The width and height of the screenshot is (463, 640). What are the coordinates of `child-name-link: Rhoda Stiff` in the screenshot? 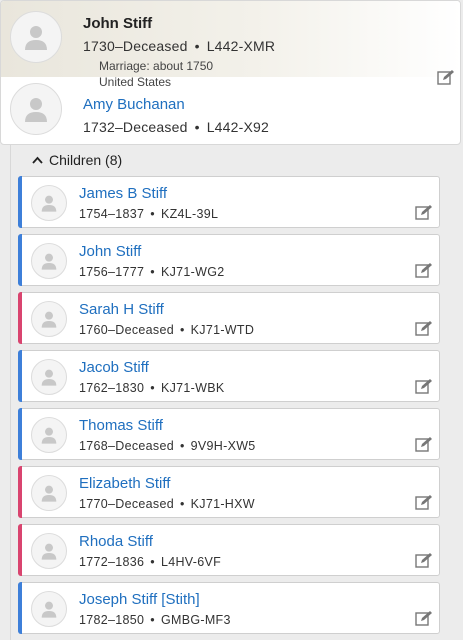 It's located at (116, 541).